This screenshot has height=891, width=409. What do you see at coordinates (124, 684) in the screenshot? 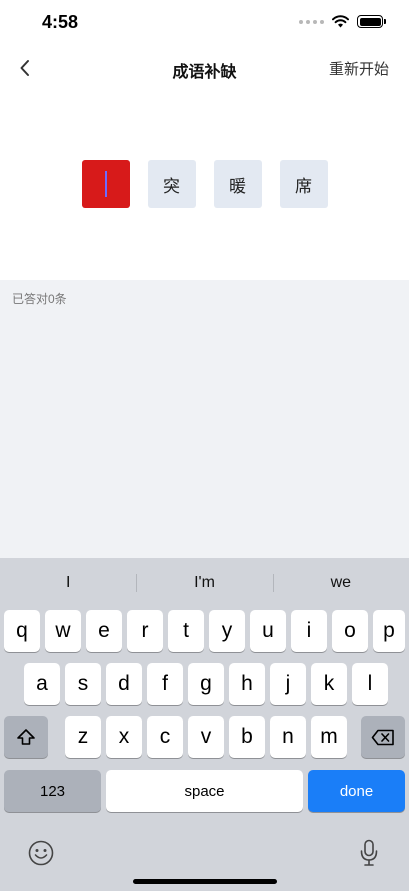
I see `key-d: d` at bounding box center [124, 684].